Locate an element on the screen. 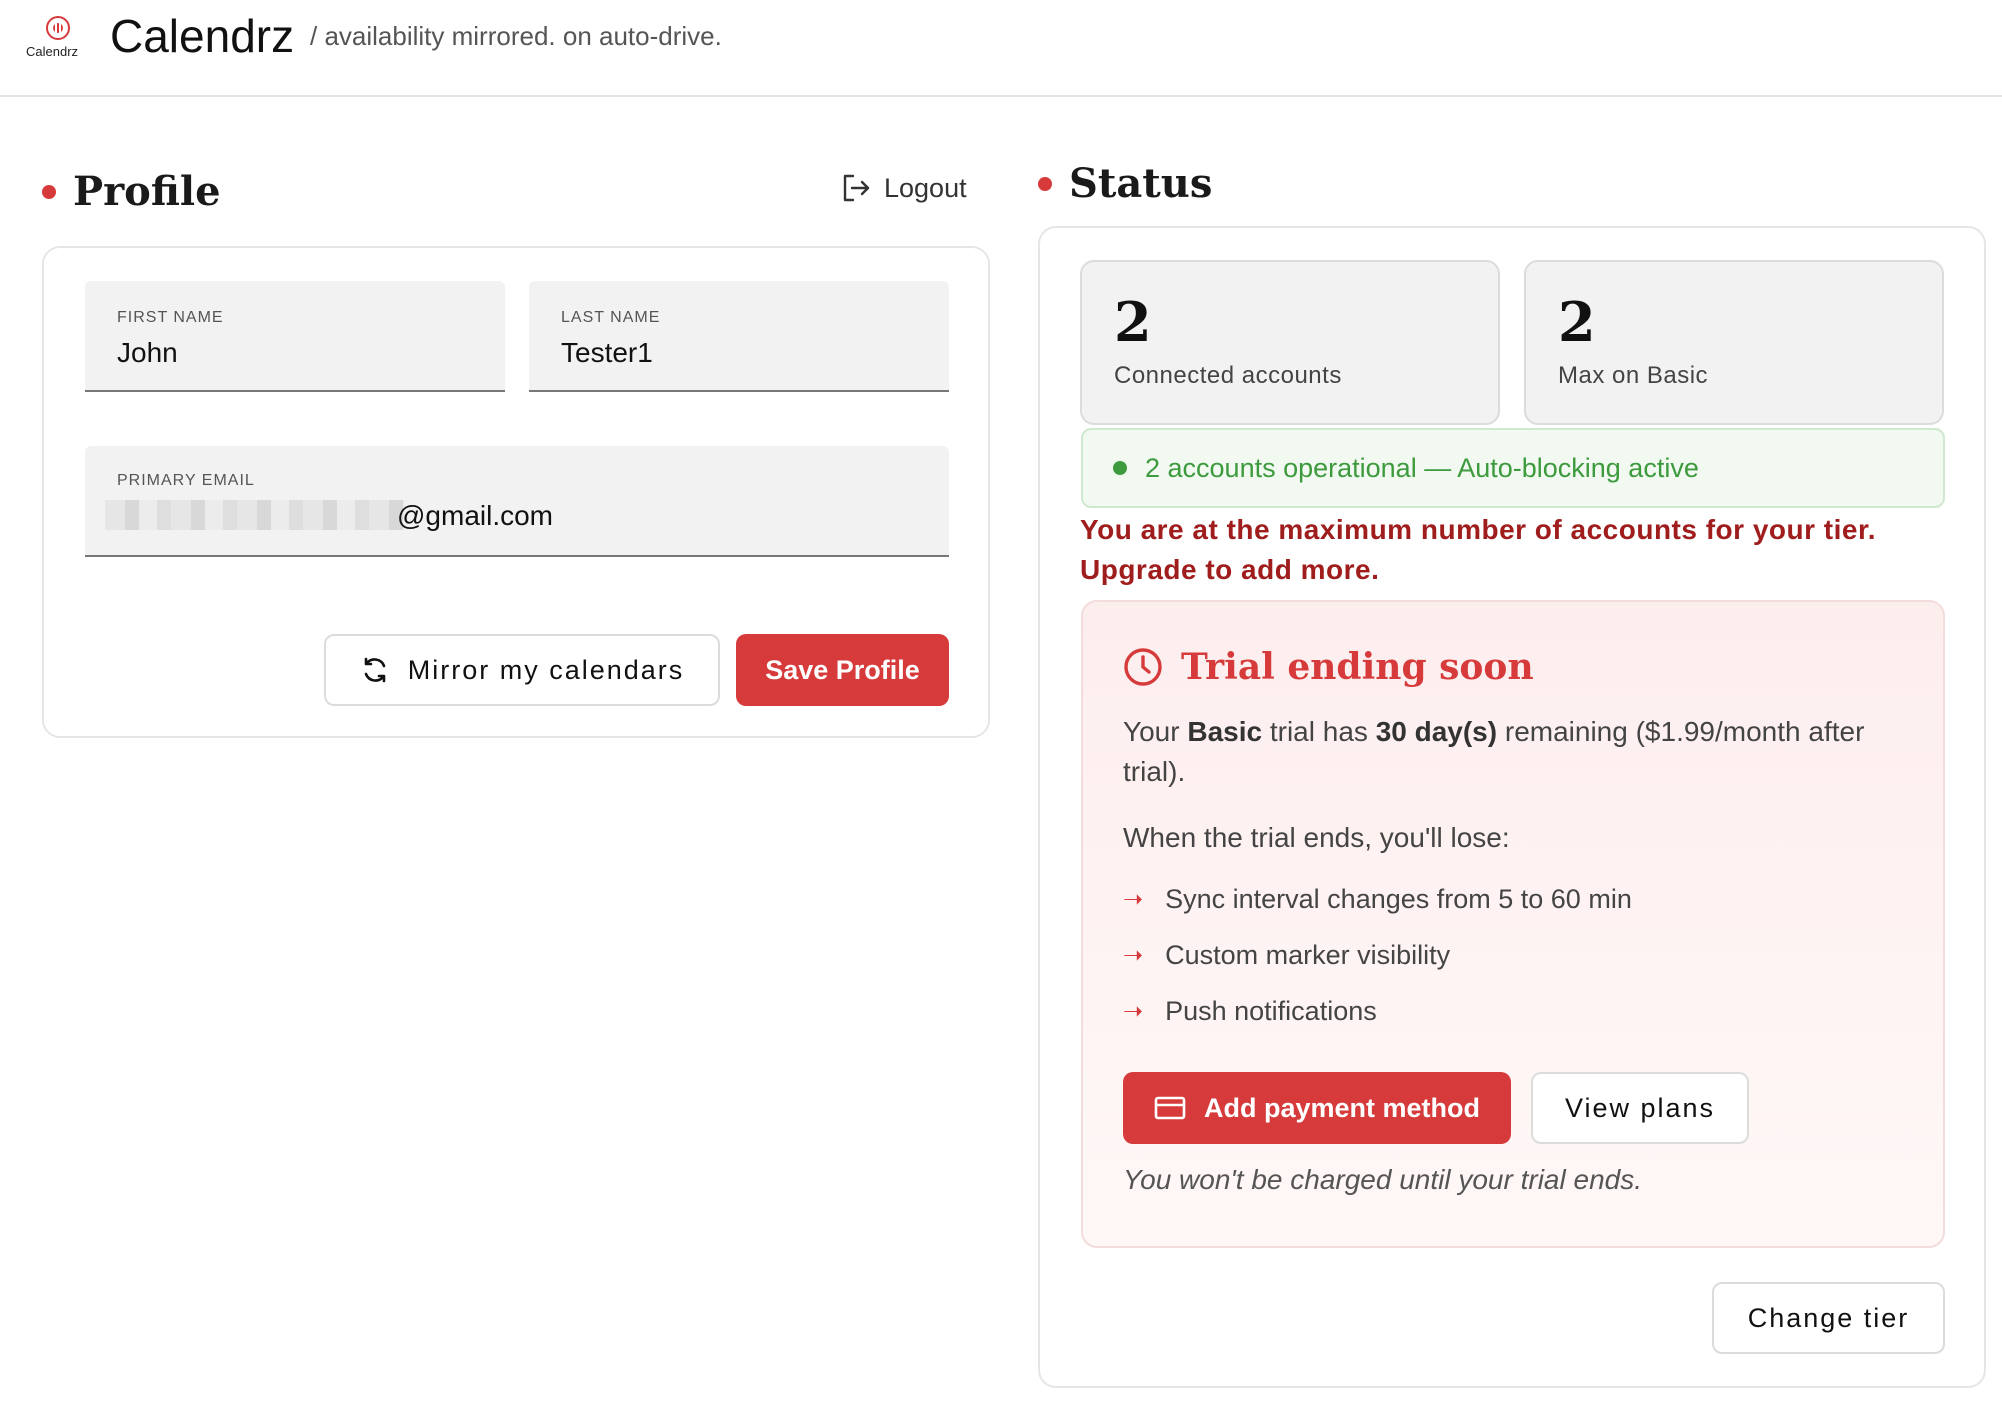 This screenshot has width=2002, height=1402. trial-text-prefix: Your is located at coordinates (1155, 731).